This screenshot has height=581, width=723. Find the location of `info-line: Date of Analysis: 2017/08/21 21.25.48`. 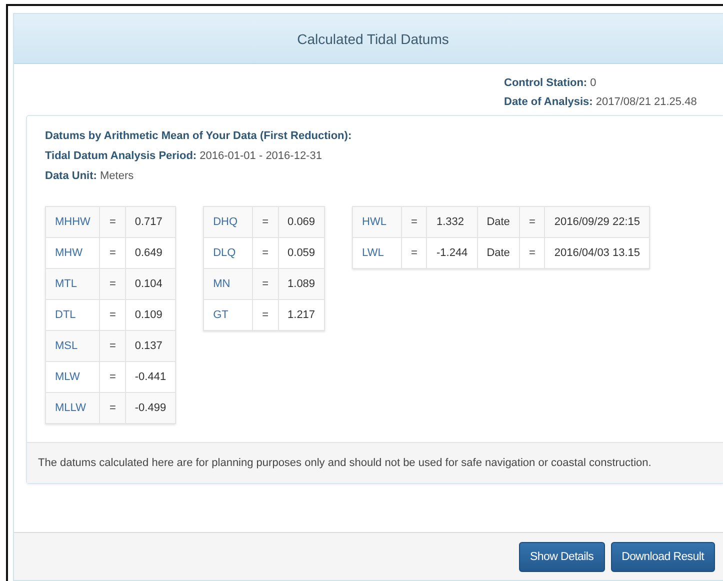

info-line: Date of Analysis: 2017/08/21 21.25.48 is located at coordinates (600, 102).